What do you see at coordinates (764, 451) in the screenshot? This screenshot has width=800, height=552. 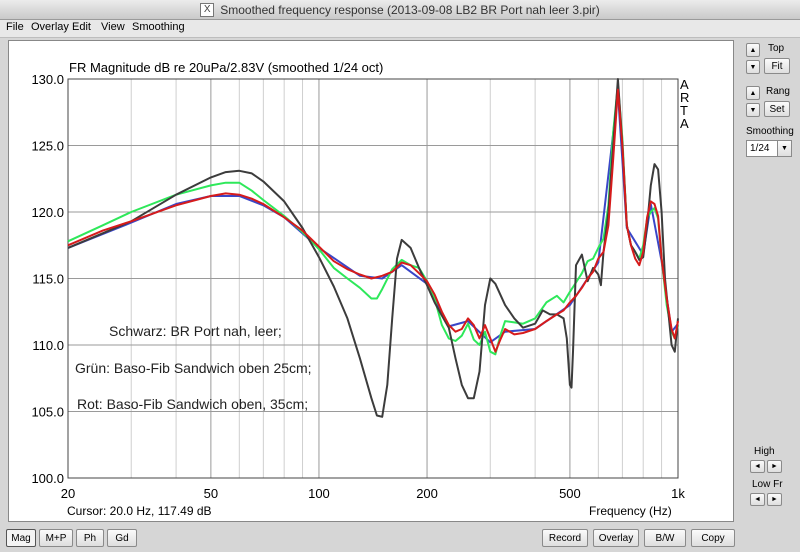 I see `high-label: High` at bounding box center [764, 451].